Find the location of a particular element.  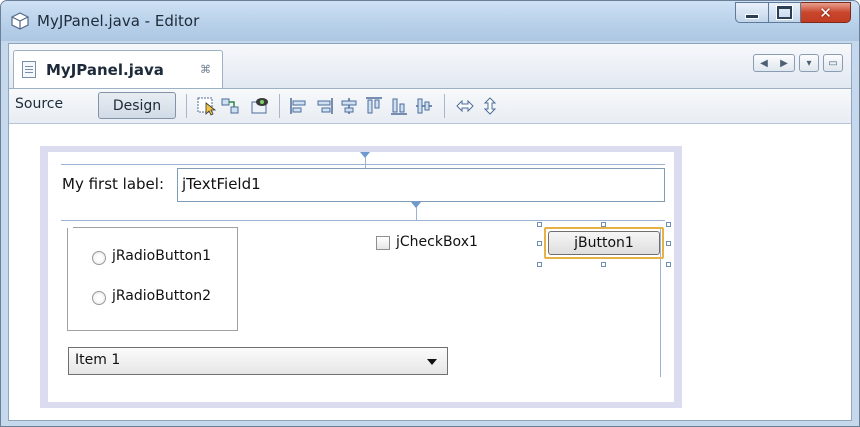

window-title: MyJPanel.java - Editor is located at coordinates (118, 21).